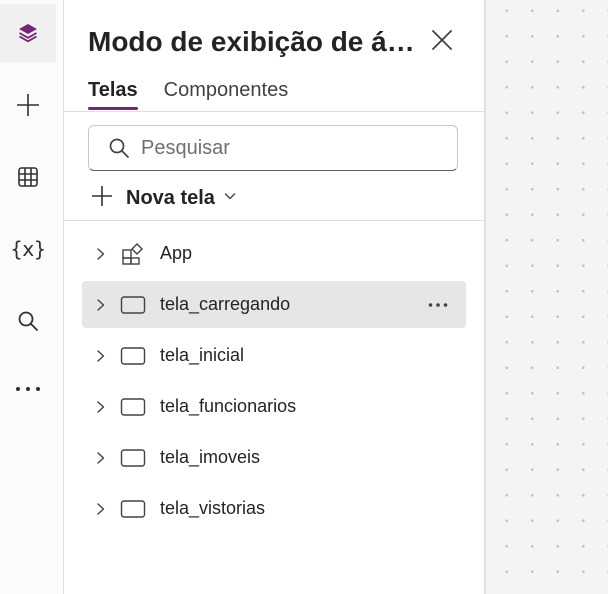 The image size is (608, 594). What do you see at coordinates (274, 355) in the screenshot?
I see `tree-item-tela-inicial: tela_inicial` at bounding box center [274, 355].